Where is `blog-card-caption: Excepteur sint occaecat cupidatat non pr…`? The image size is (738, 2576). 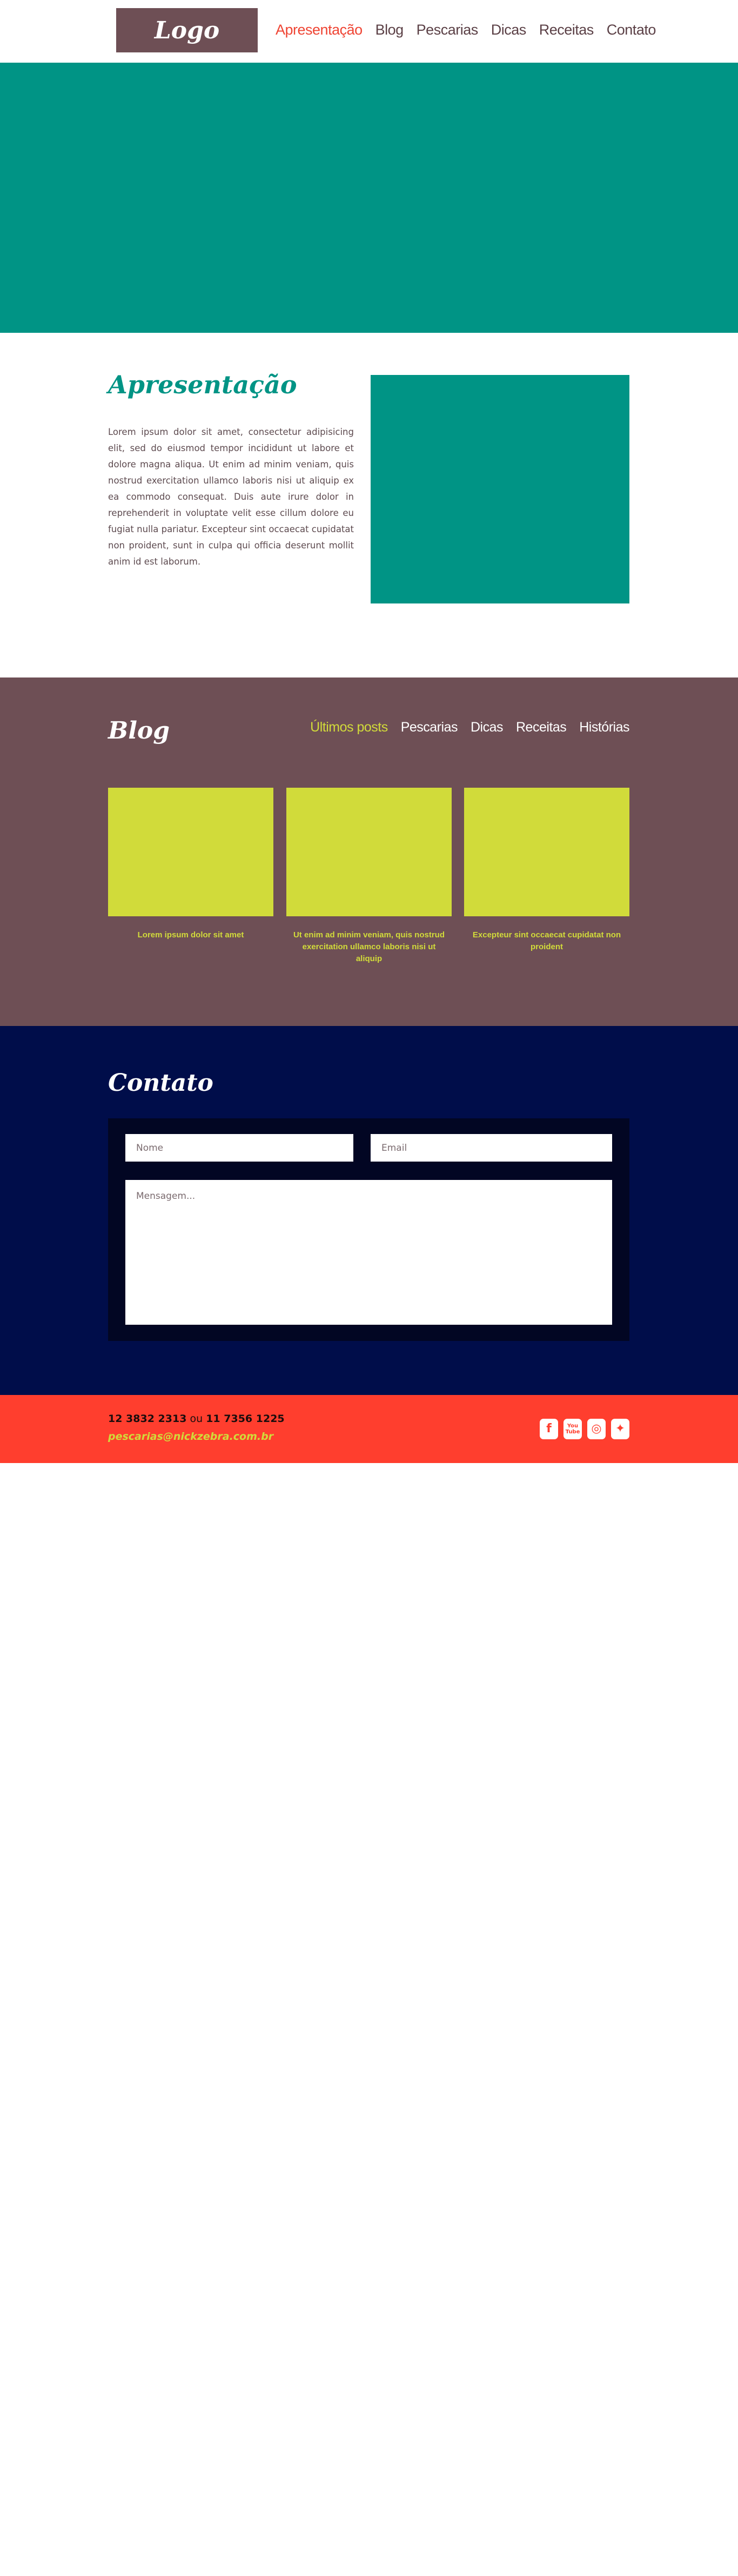
blog-card-caption: Excepteur sint occaecat cupidatat non pr… is located at coordinates (546, 941).